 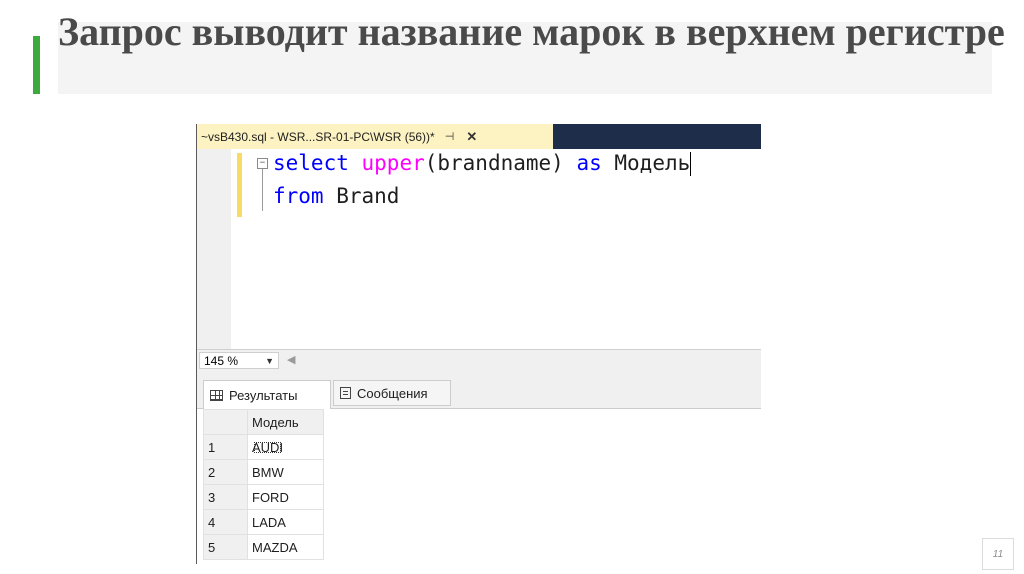 What do you see at coordinates (298, 196) in the screenshot?
I see `keyword-from: from` at bounding box center [298, 196].